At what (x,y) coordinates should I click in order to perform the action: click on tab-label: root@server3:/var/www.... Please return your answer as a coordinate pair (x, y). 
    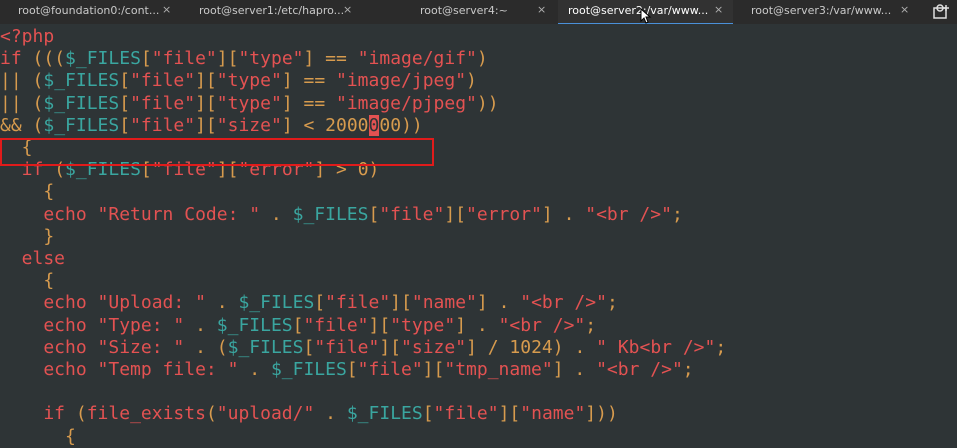
    Looking at the image, I should click on (821, 10).